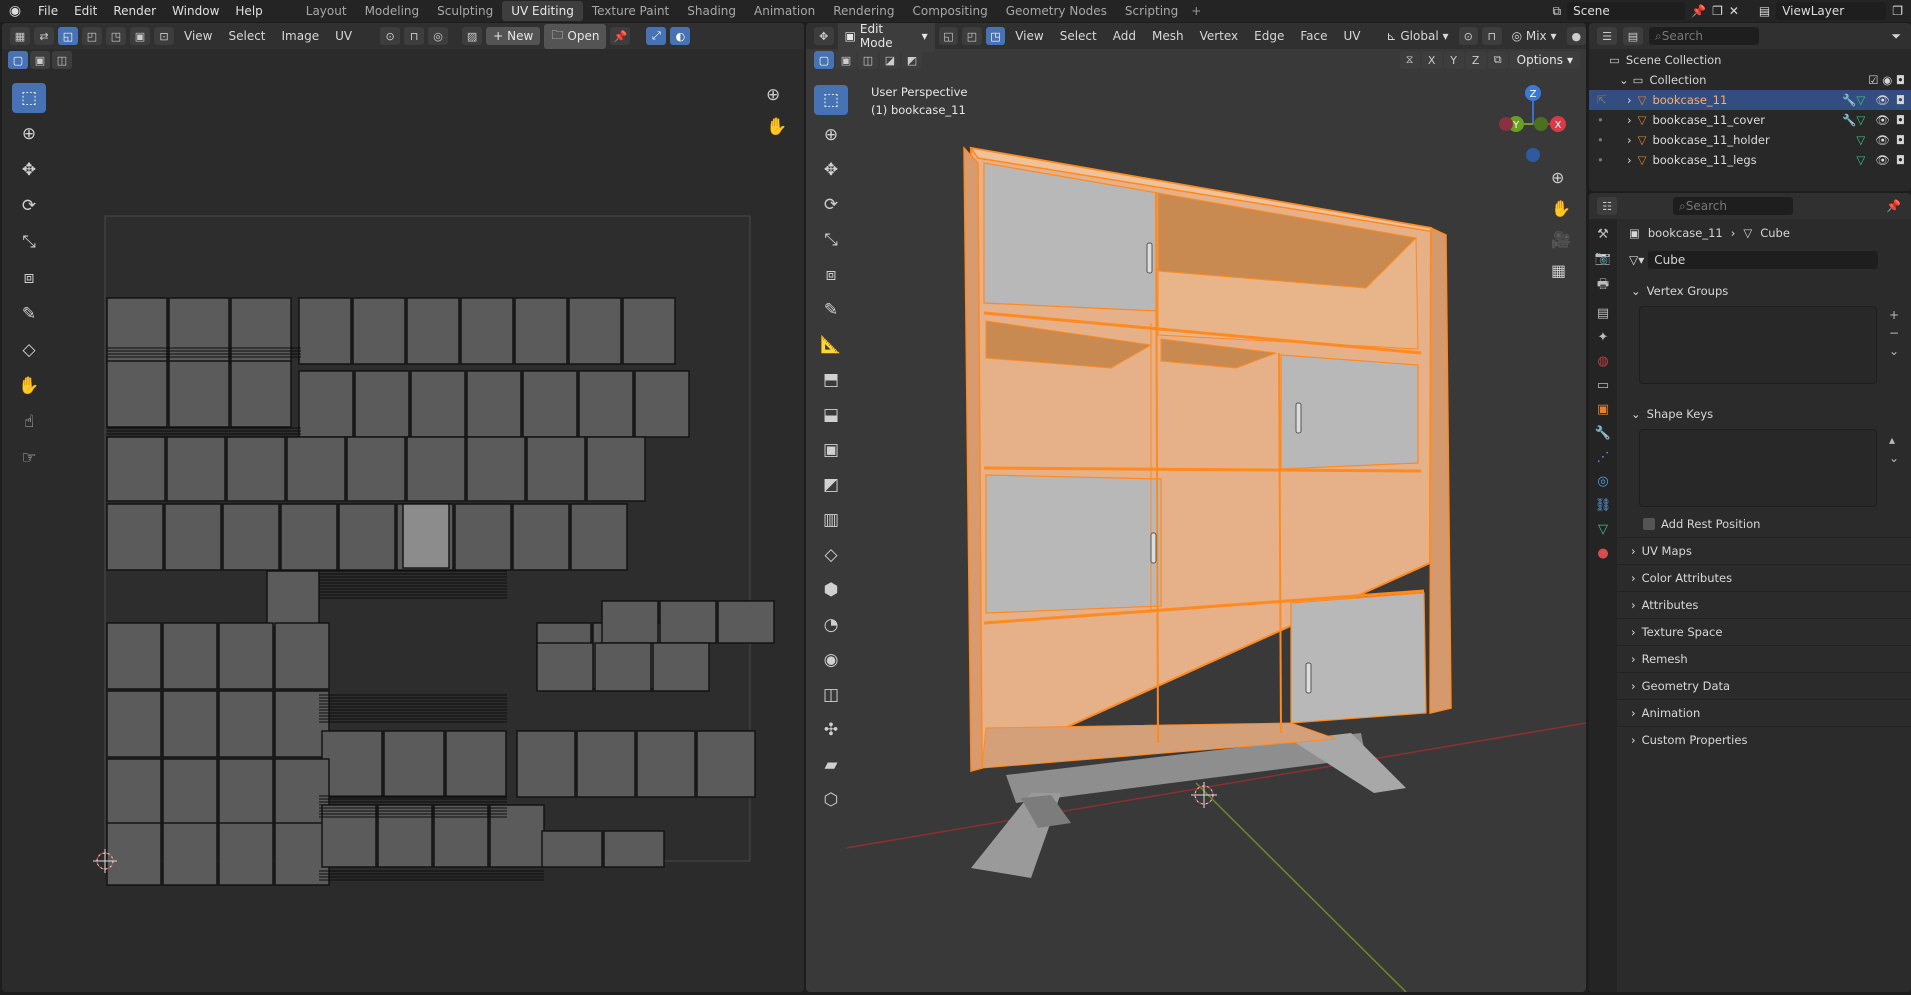 This screenshot has height=995, width=1911. What do you see at coordinates (831, 345) in the screenshot?
I see `measure-tool-icon: 📐` at bounding box center [831, 345].